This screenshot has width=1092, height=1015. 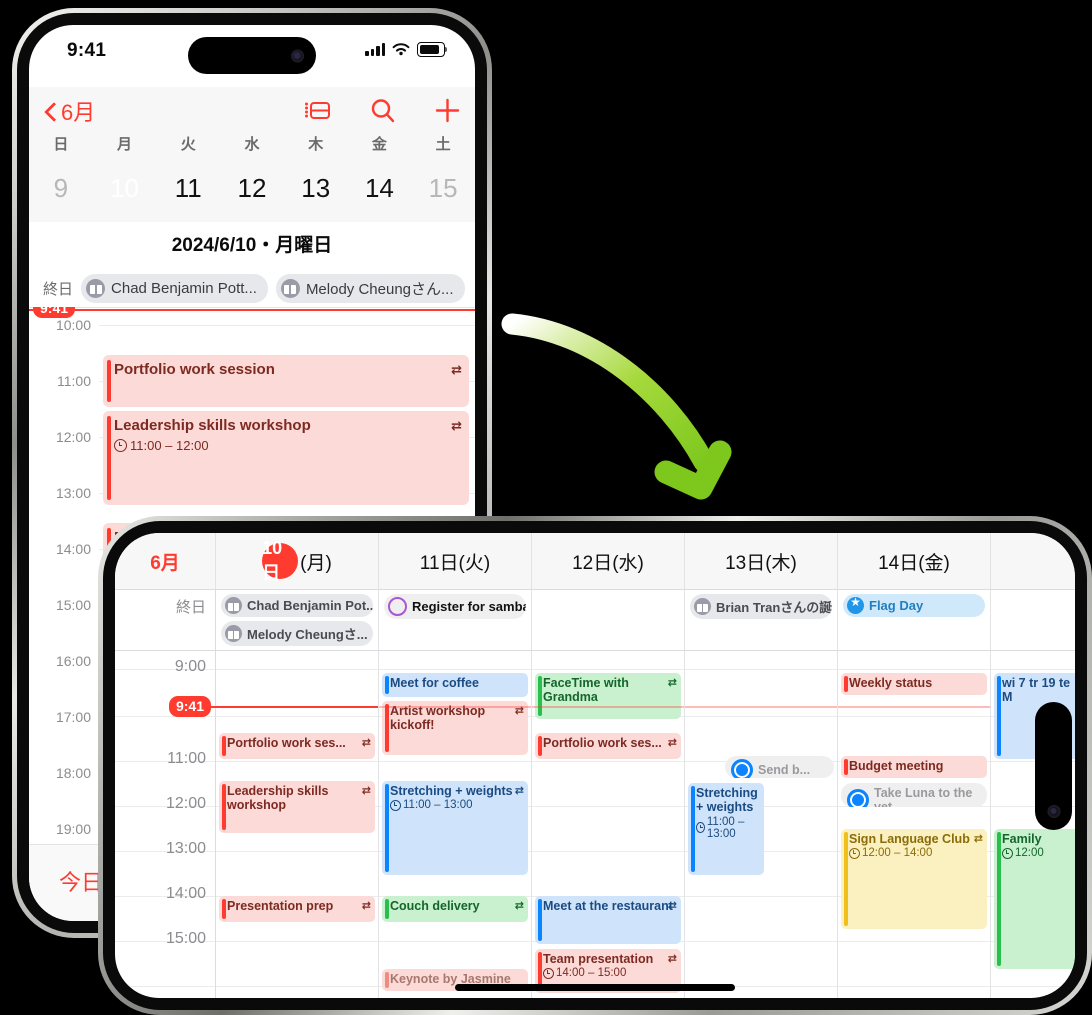 What do you see at coordinates (914, 684) in the screenshot?
I see `calendar-event: Weekly status` at bounding box center [914, 684].